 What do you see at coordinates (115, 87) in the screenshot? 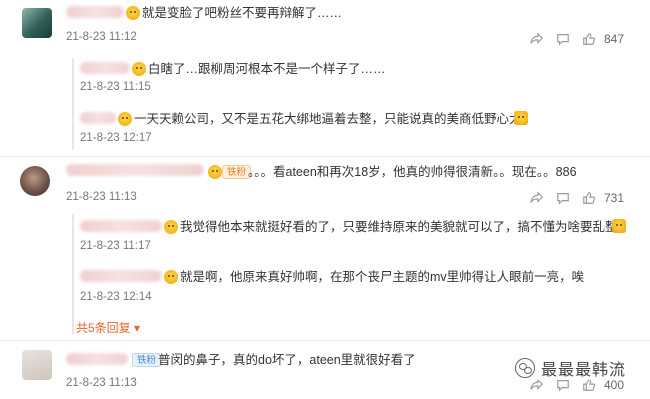
I see `reply-time: 21-8-23 11:15` at bounding box center [115, 87].